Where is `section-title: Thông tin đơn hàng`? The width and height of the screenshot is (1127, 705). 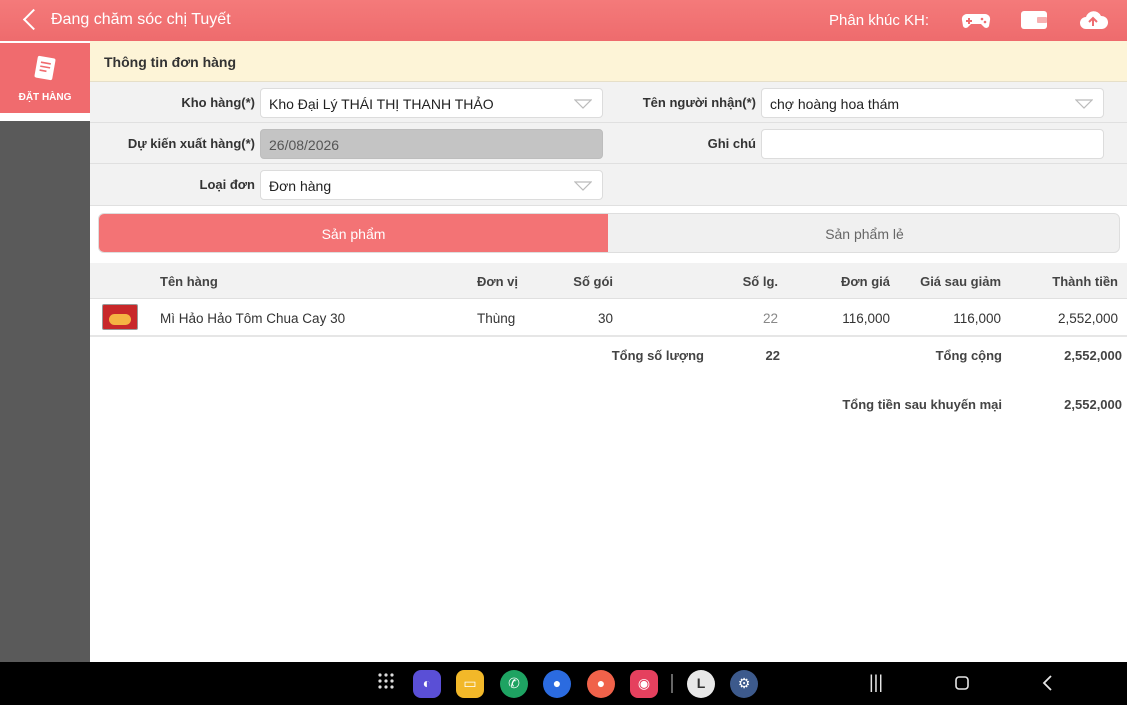
section-title: Thông tin đơn hàng is located at coordinates (608, 61).